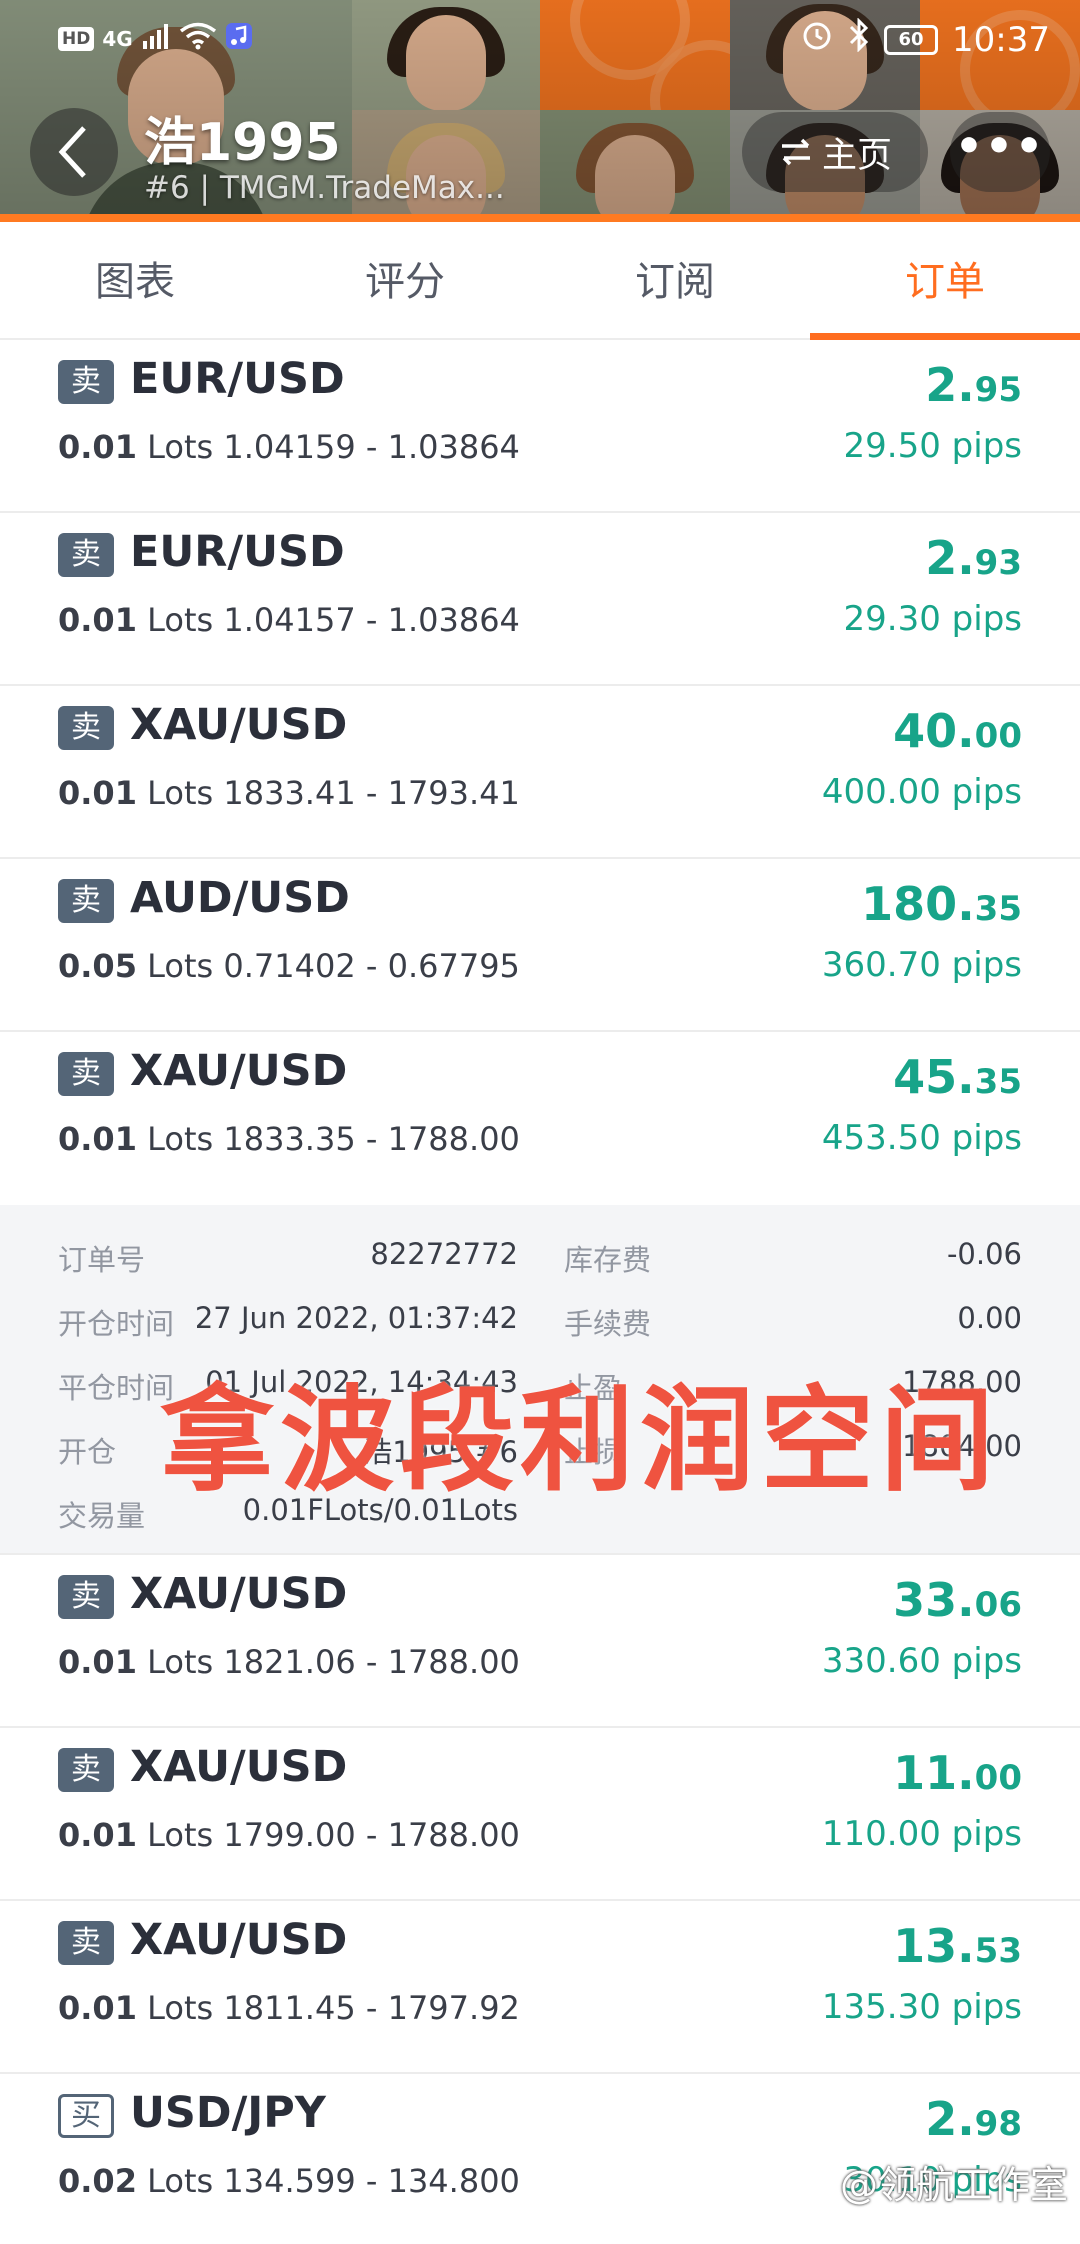  I want to click on profit-int: 33., so click(934, 1600).